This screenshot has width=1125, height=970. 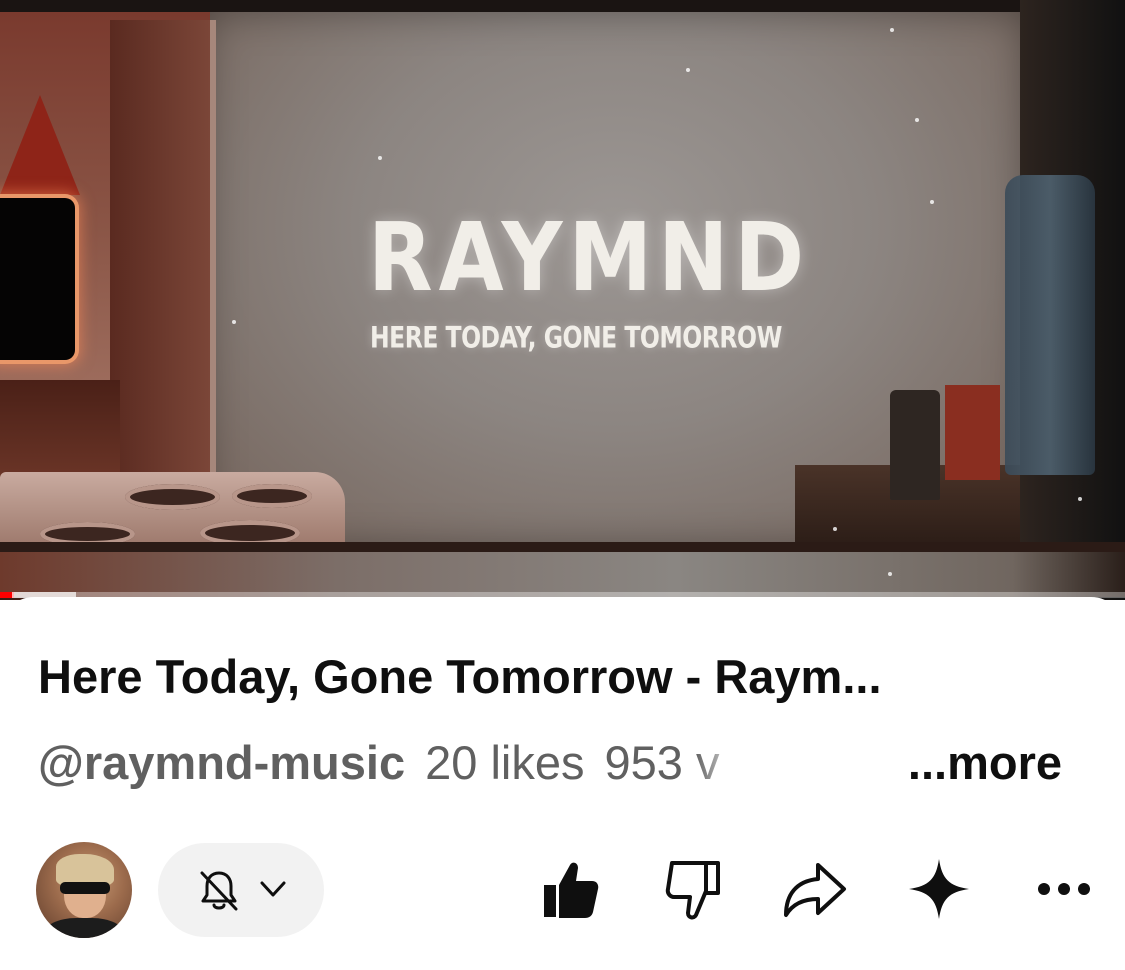 What do you see at coordinates (221, 762) in the screenshot?
I see `channel-handle: @raymnd-music` at bounding box center [221, 762].